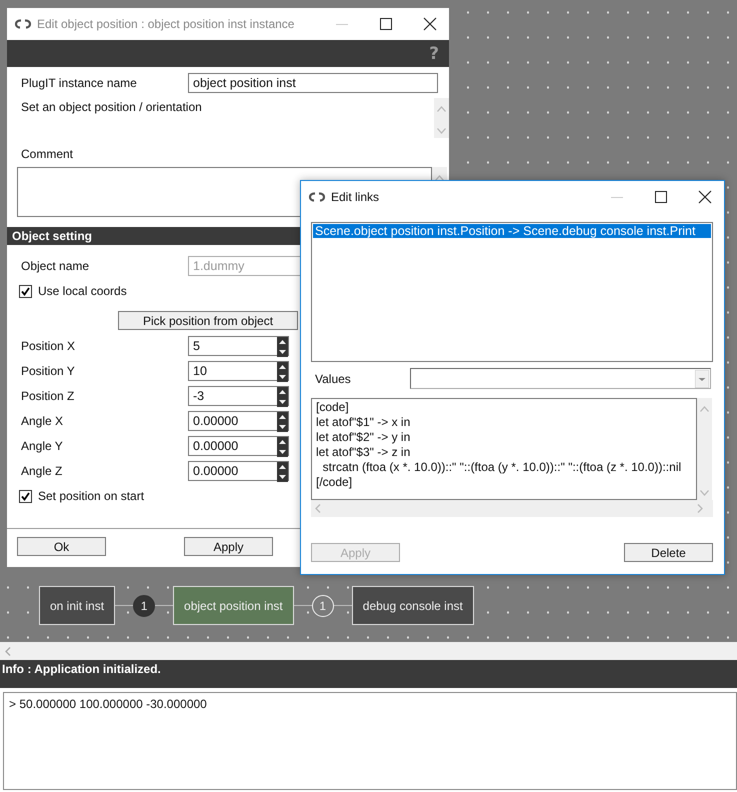  I want to click on field-label: Angle X, so click(42, 421).